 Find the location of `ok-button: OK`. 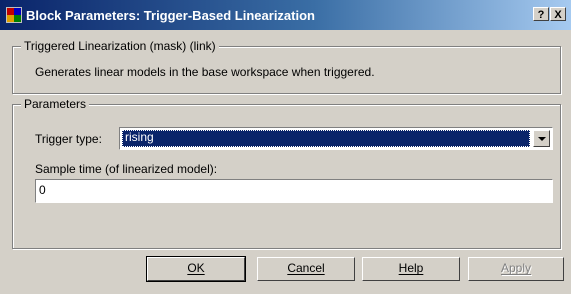

ok-button: OK is located at coordinates (196, 269).